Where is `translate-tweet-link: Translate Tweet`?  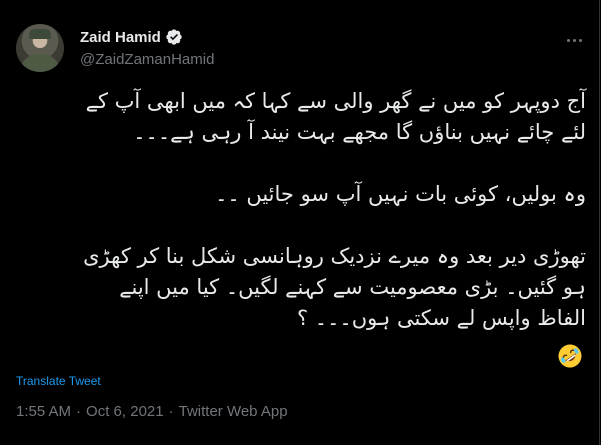
translate-tweet-link: Translate Tweet is located at coordinates (58, 381).